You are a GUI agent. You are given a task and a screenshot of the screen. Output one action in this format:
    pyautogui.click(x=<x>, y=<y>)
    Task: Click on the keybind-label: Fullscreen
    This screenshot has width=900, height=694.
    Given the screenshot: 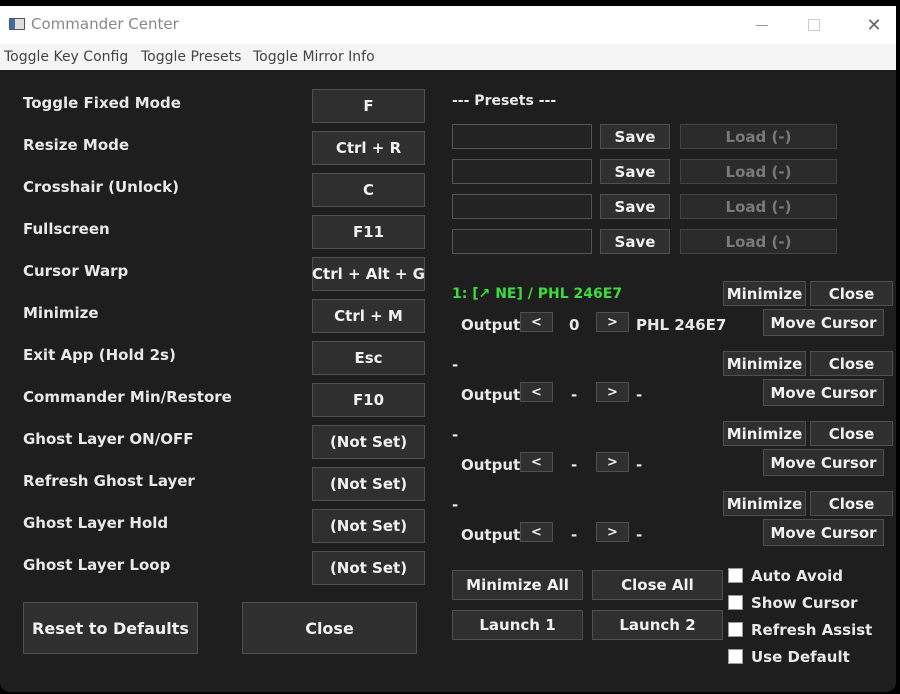 What is the action you would take?
    pyautogui.click(x=66, y=229)
    